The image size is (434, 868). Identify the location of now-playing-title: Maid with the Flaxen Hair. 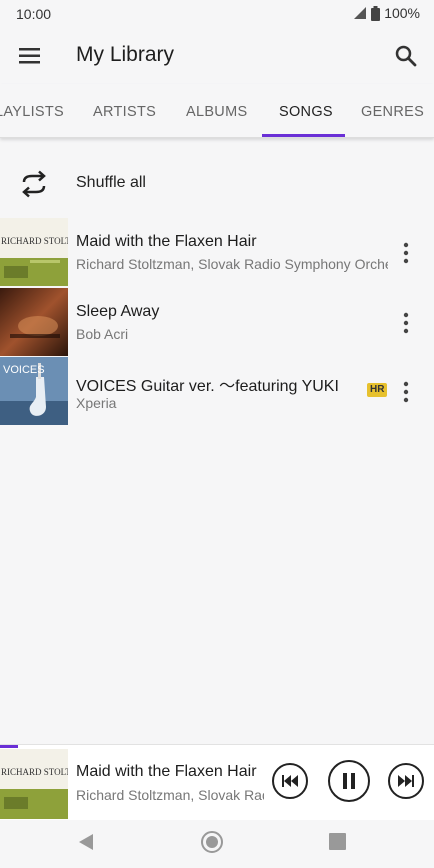
(166, 771).